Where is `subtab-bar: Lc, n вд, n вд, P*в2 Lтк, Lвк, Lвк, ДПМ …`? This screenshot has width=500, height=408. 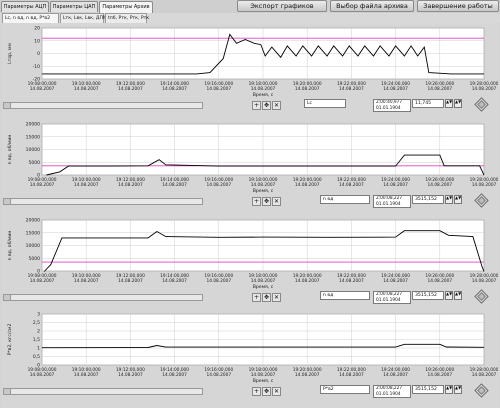 subtab-bar: Lc, n вд, n вд, P*в2 Lтк, Lвк, Lвк, ДПМ … is located at coordinates (250, 18).